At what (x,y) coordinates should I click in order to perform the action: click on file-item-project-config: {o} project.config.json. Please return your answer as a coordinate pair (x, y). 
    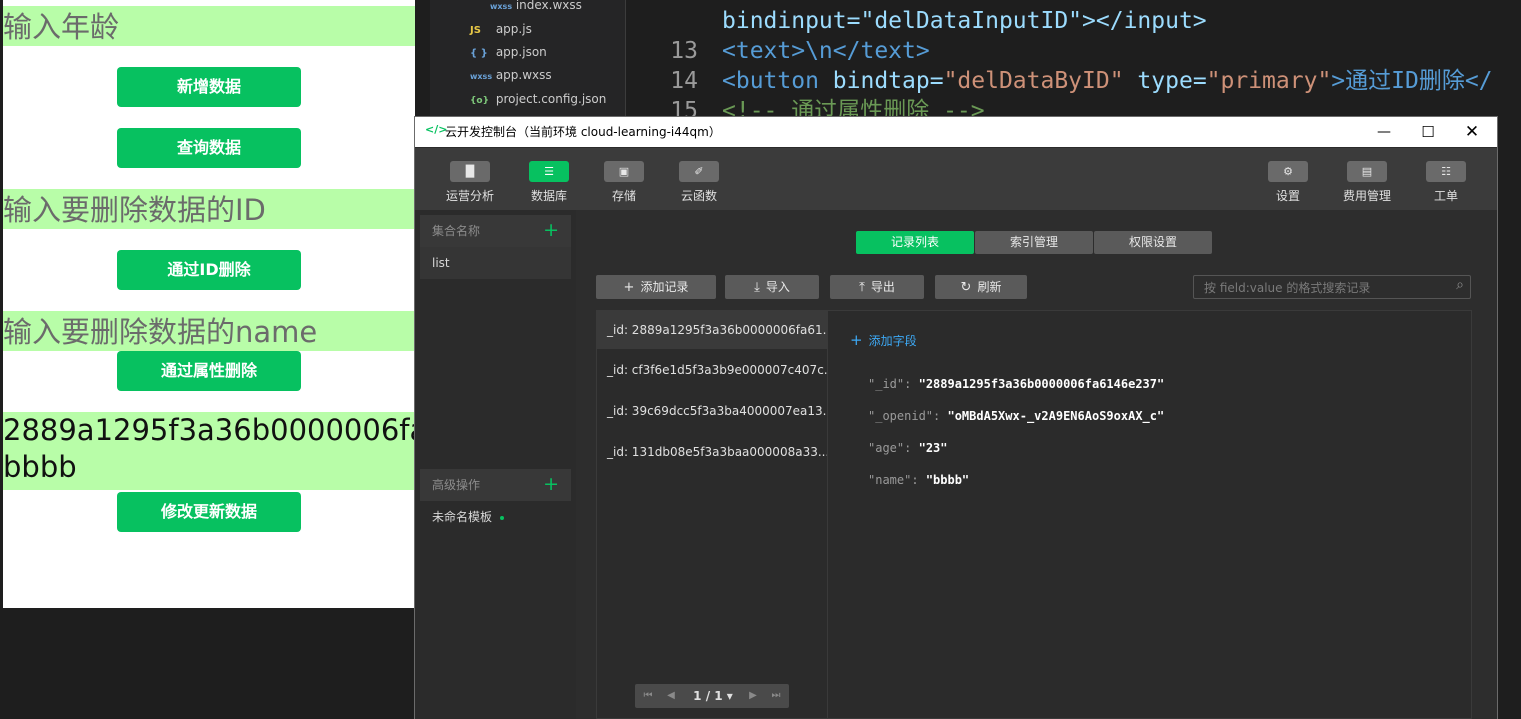
    Looking at the image, I should click on (538, 99).